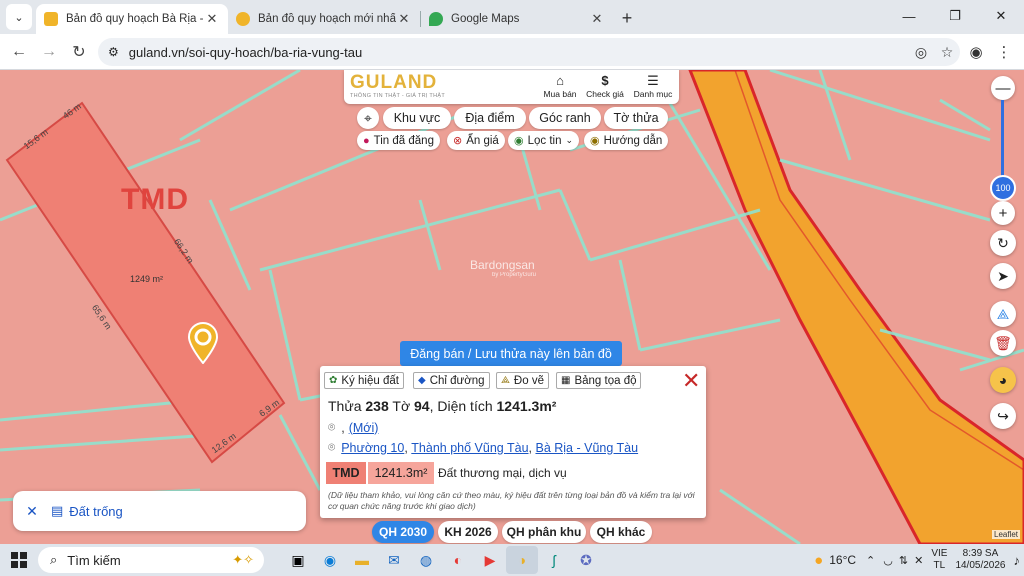 This screenshot has height=576, width=1024. Describe the element at coordinates (517, 19) in the screenshot. I see `tab-google-maps: Google Maps ✕` at that location.